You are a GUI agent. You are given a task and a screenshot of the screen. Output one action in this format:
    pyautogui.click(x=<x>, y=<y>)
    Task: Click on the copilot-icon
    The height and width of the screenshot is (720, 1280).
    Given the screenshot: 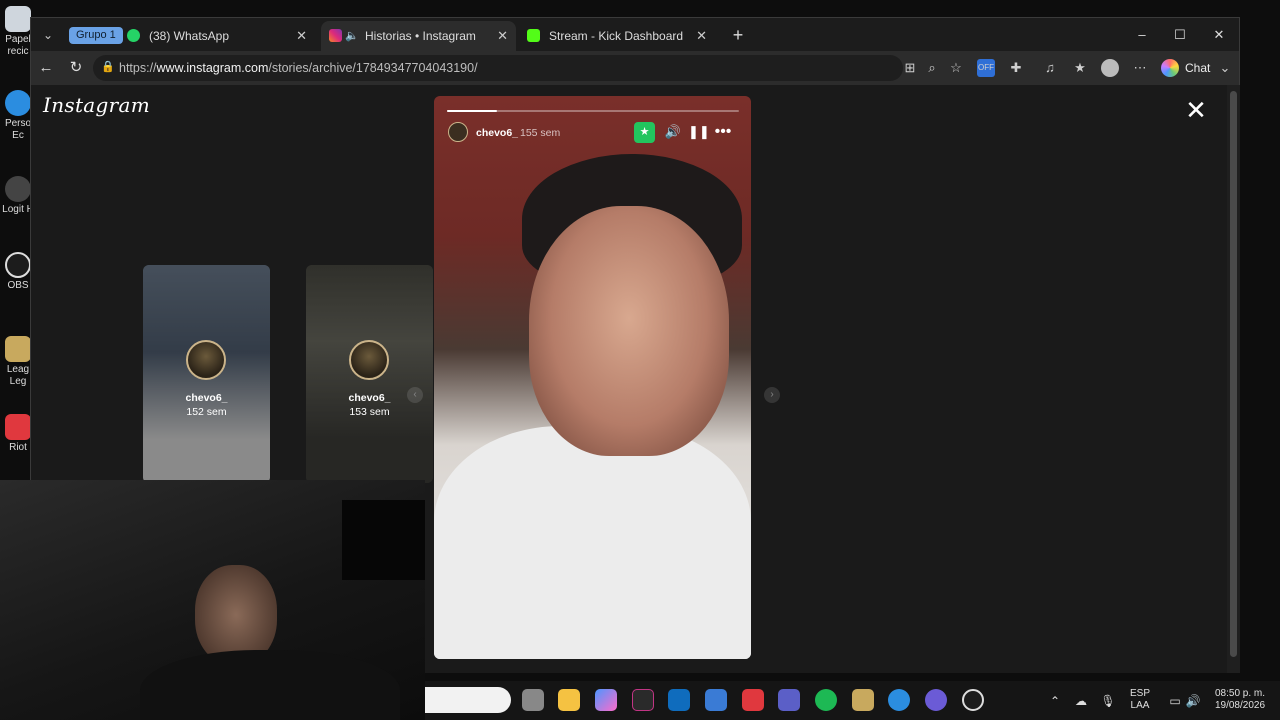 What is the action you would take?
    pyautogui.click(x=1170, y=68)
    